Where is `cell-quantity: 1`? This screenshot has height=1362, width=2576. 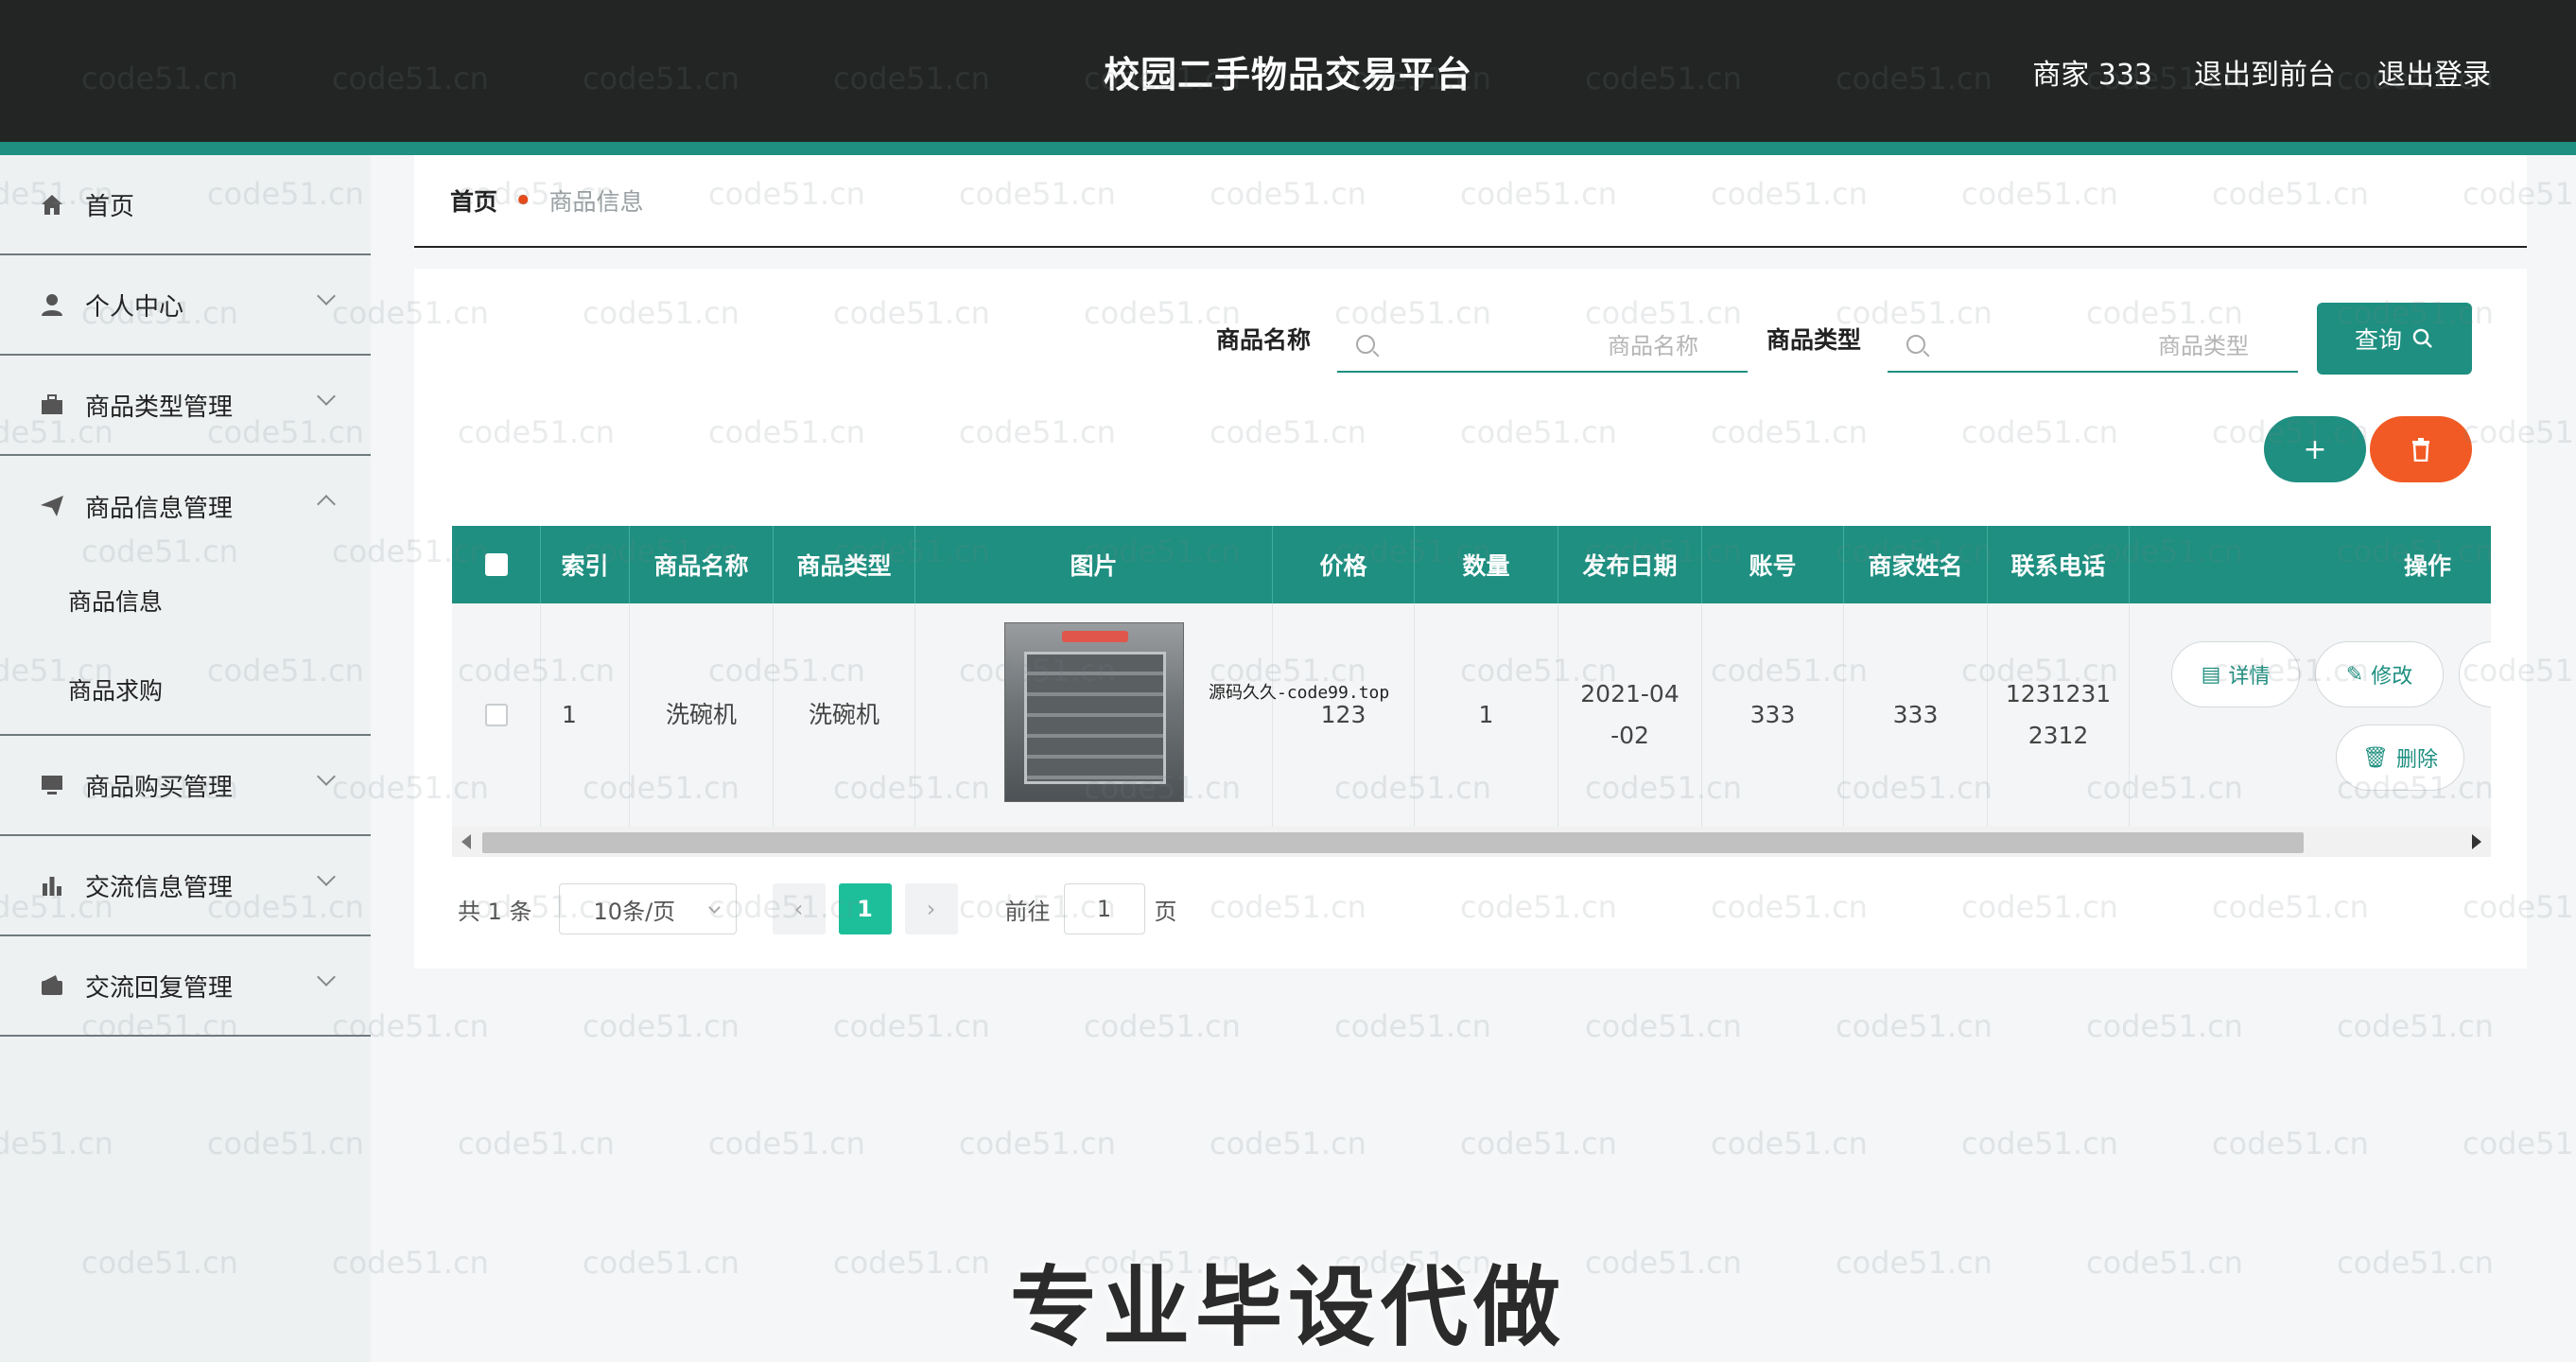
cell-quantity: 1 is located at coordinates (1486, 715).